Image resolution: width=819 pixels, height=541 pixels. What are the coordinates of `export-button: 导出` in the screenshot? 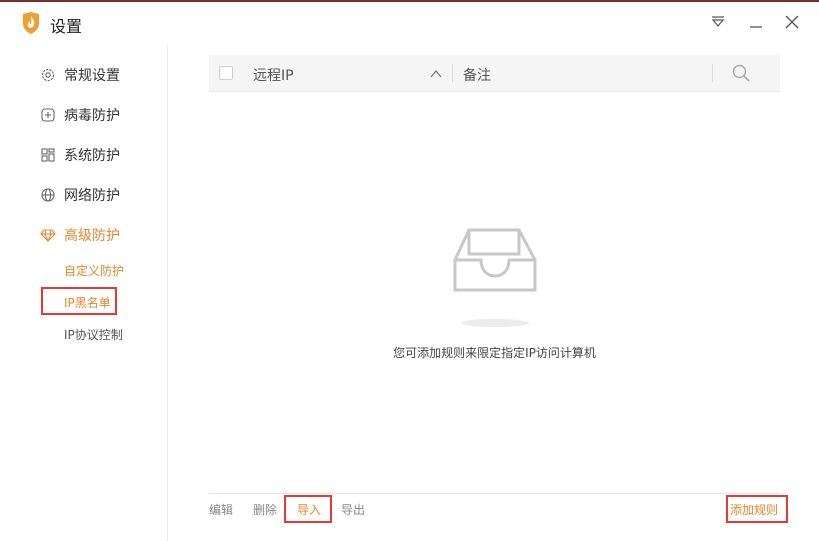 It's located at (353, 509).